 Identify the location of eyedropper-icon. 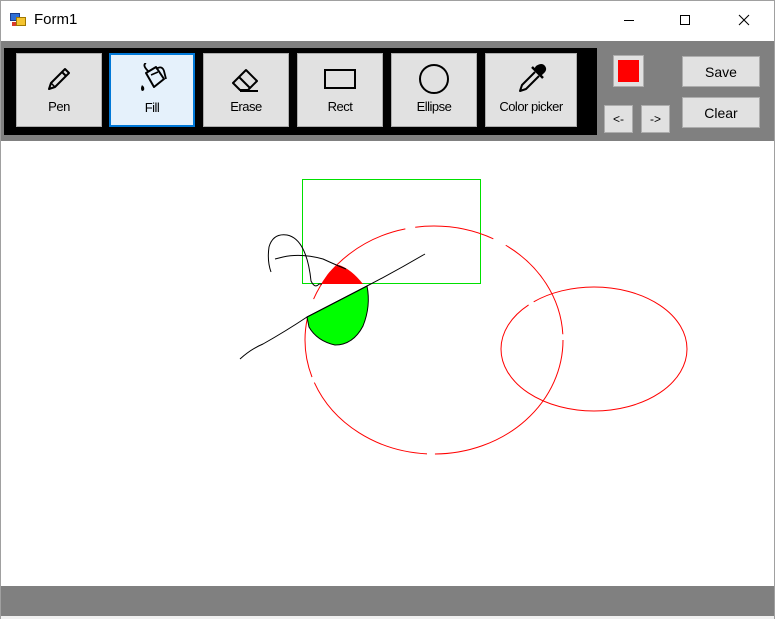
(531, 79).